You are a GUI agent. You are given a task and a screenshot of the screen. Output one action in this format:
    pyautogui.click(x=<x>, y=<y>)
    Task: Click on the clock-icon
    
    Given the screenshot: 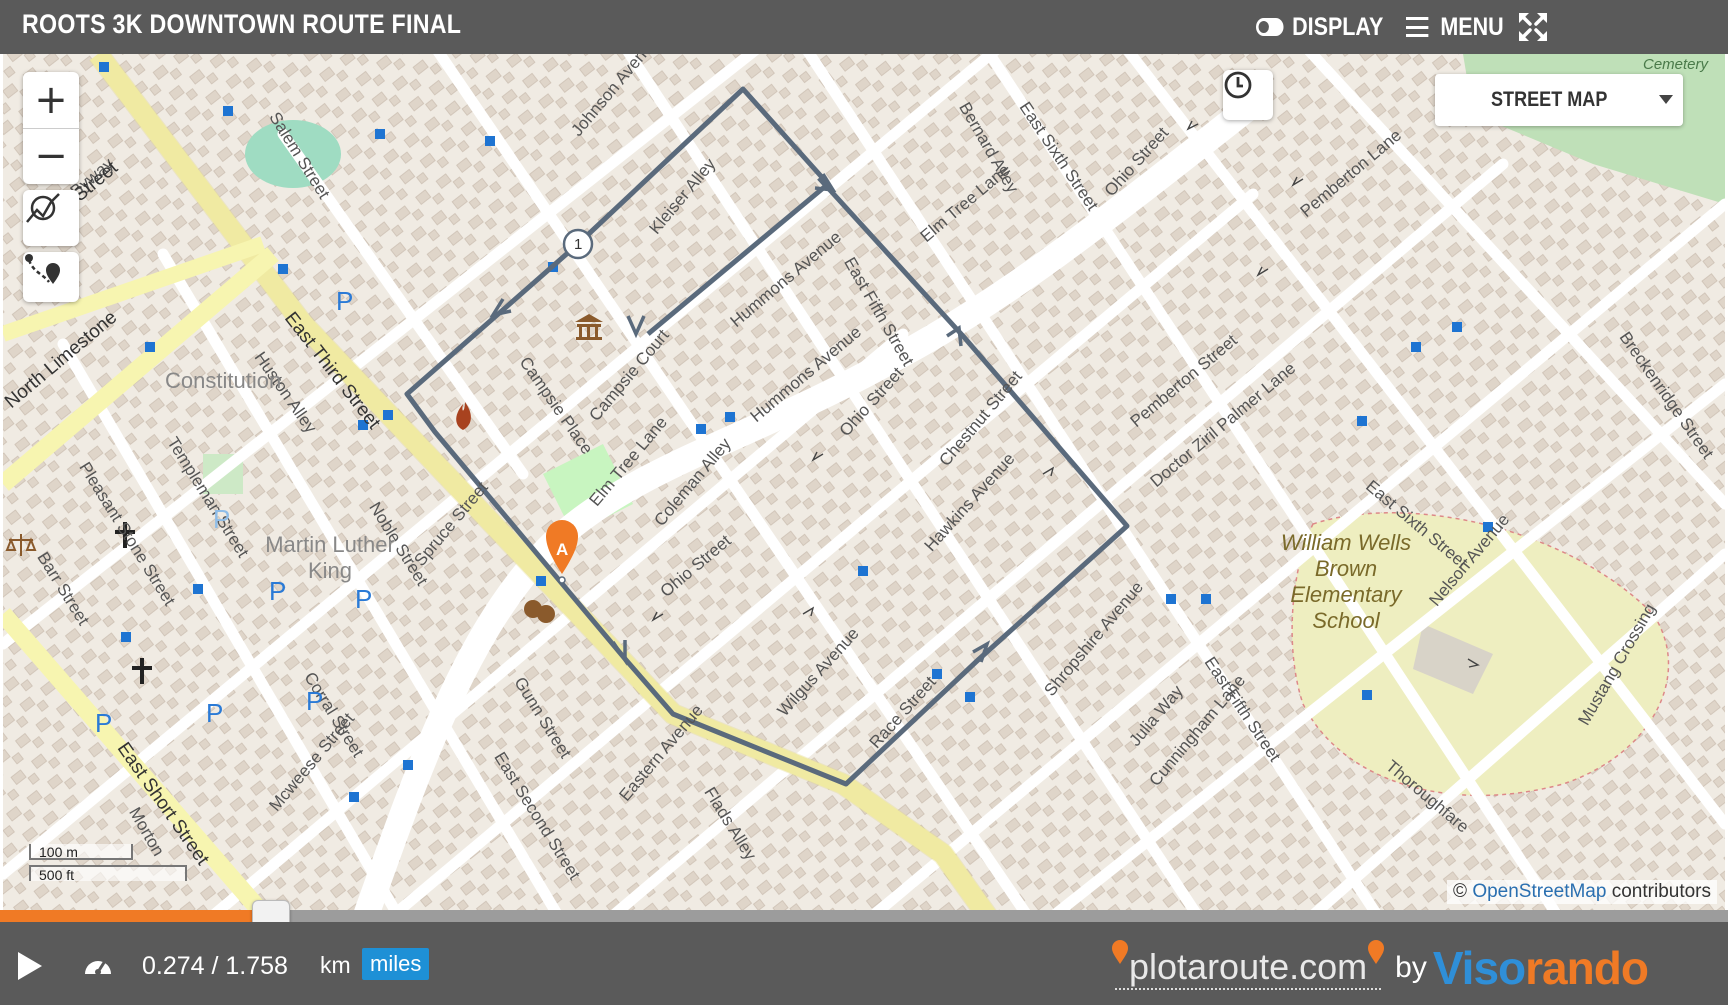 What is the action you would take?
    pyautogui.click(x=1238, y=85)
    